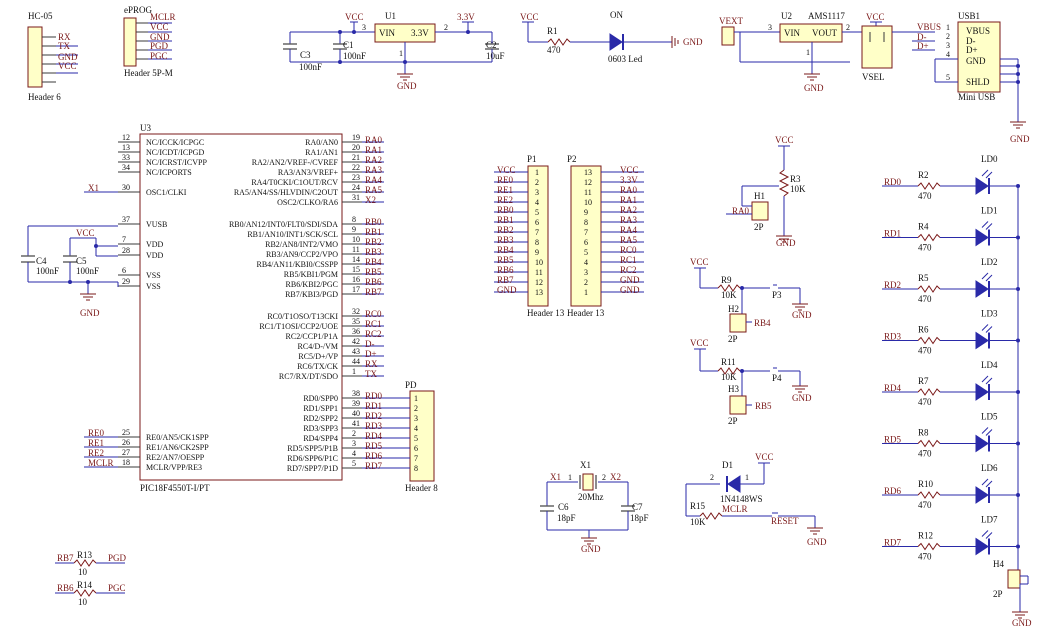  What do you see at coordinates (555, 477) in the screenshot?
I see `crystal-x1-net: X1` at bounding box center [555, 477].